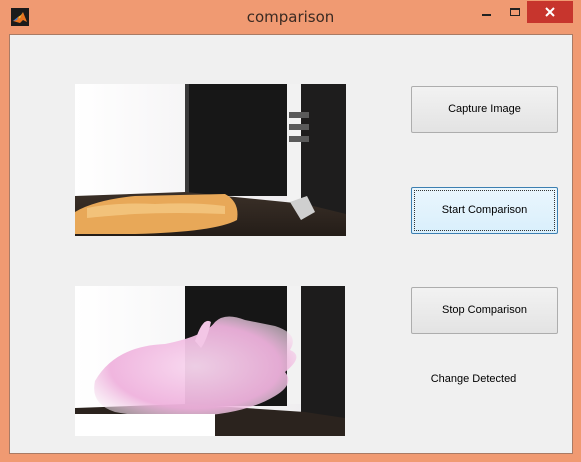  I want to click on stop-comparison-button: Stop Comparison, so click(484, 310).